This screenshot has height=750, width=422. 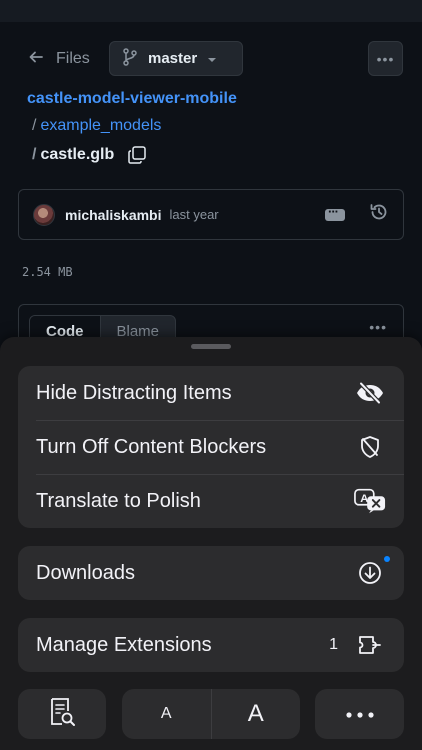 I want to click on caret-down-icon, so click(x=212, y=58).